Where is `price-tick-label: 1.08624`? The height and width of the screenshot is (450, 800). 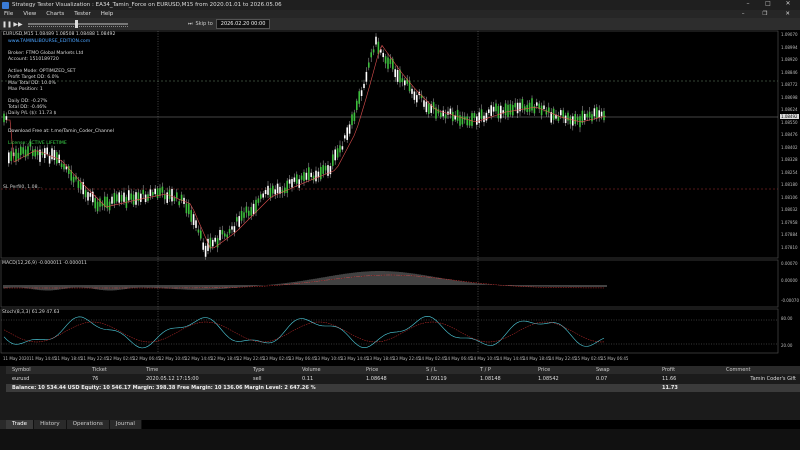
price-tick-label: 1.08624 is located at coordinates (789, 109).